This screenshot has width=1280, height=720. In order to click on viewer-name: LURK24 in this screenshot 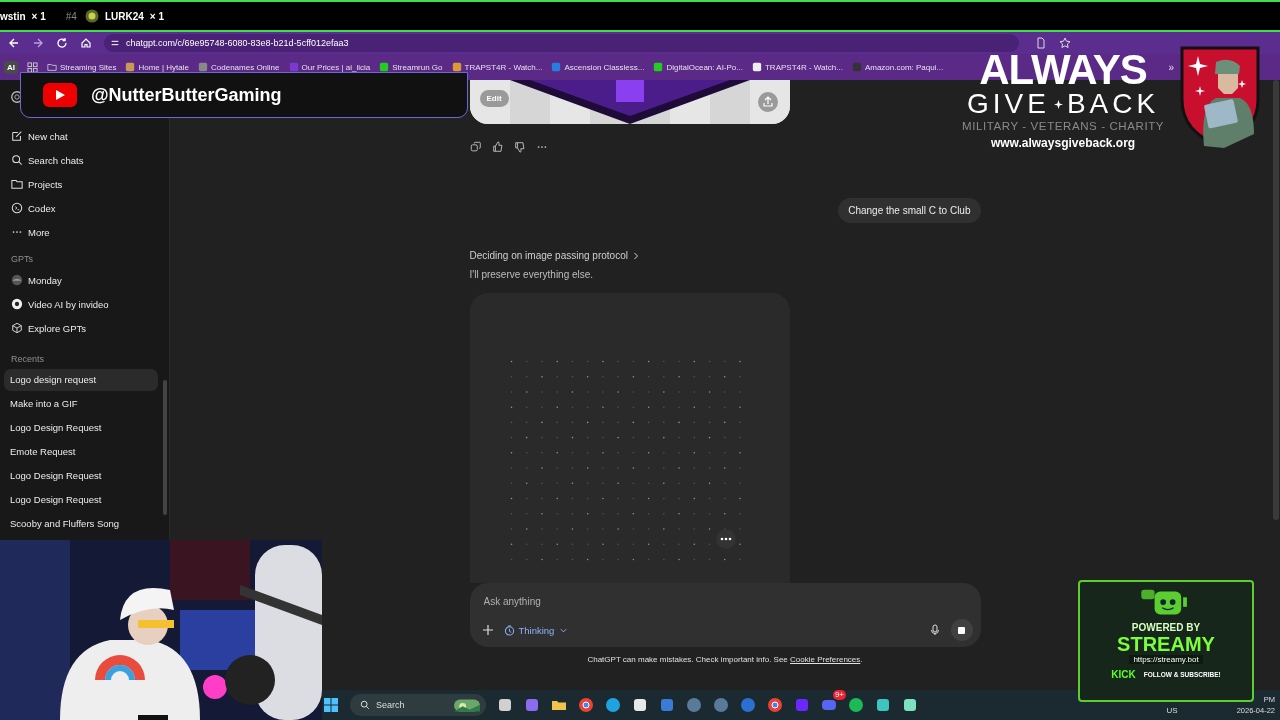, I will do `click(124, 16)`.